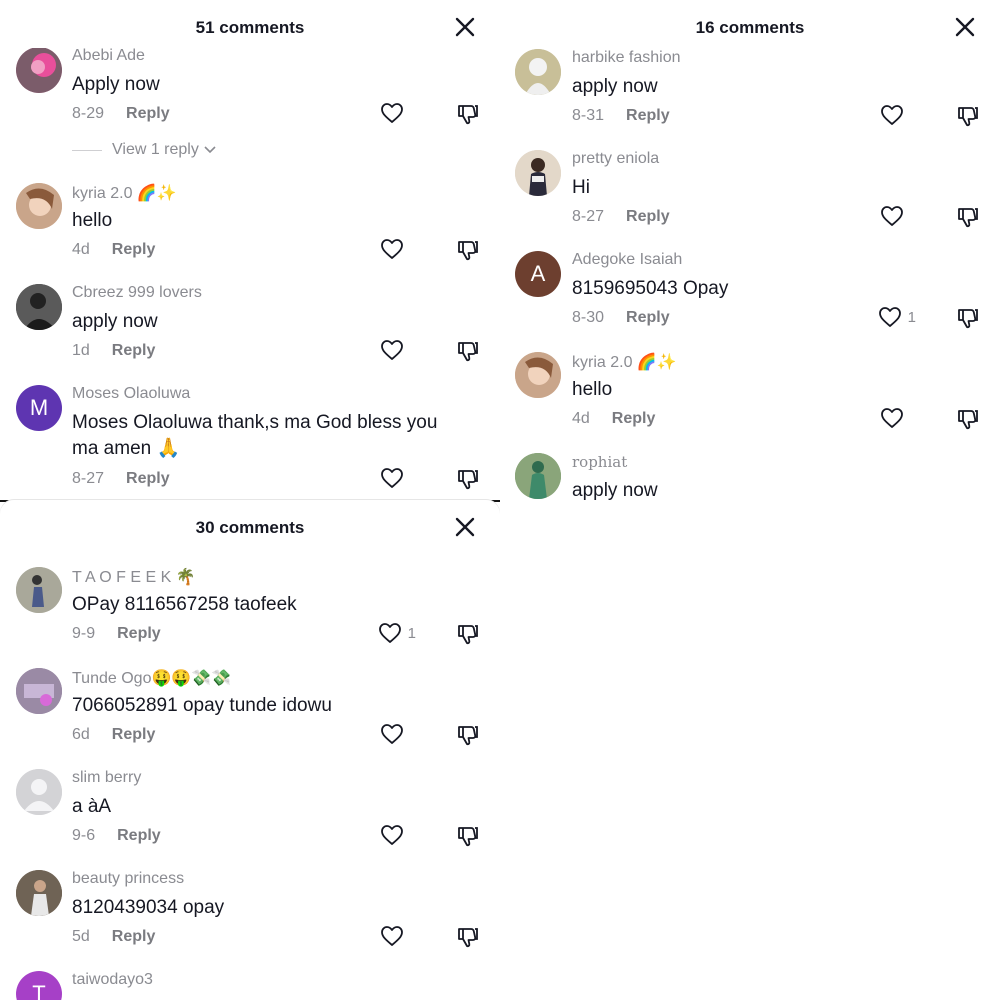 Image resolution: width=1000 pixels, height=1000 pixels. Describe the element at coordinates (134, 577) in the screenshot. I see `comment-username: T A O F E E K 🌴` at that location.